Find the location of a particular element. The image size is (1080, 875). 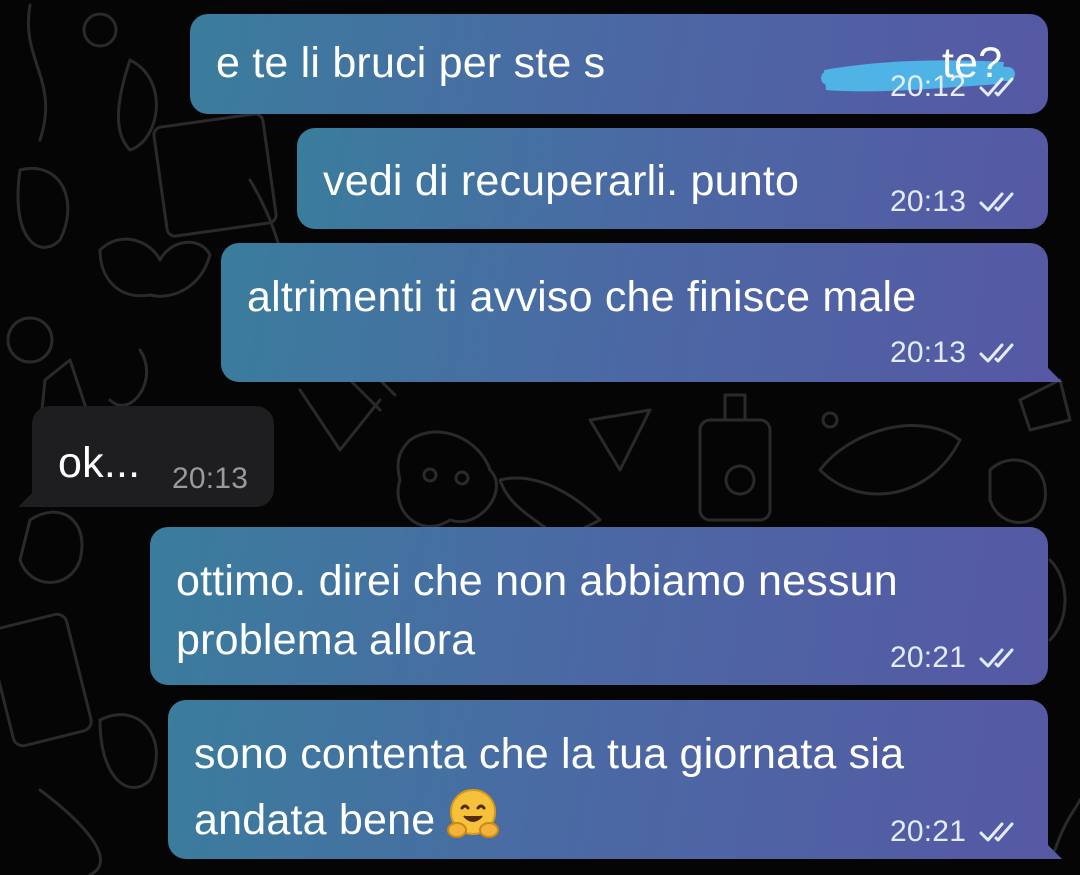

message-text: vedi di recuperarli. punto is located at coordinates (561, 181).